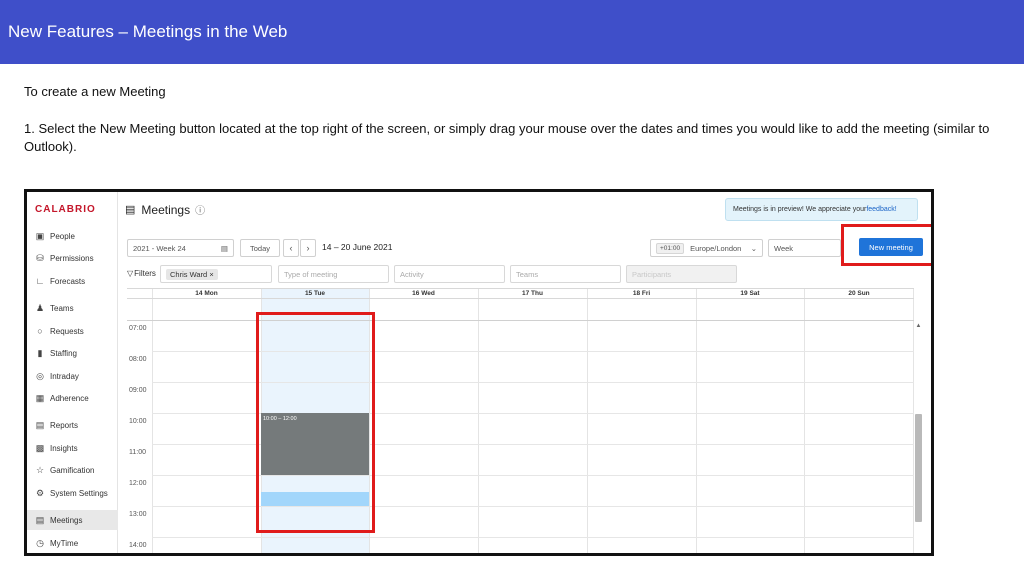 The height and width of the screenshot is (576, 1024). Describe the element at coordinates (706, 248) in the screenshot. I see `timezone-select: +01:00 Europe/London ⌄` at that location.